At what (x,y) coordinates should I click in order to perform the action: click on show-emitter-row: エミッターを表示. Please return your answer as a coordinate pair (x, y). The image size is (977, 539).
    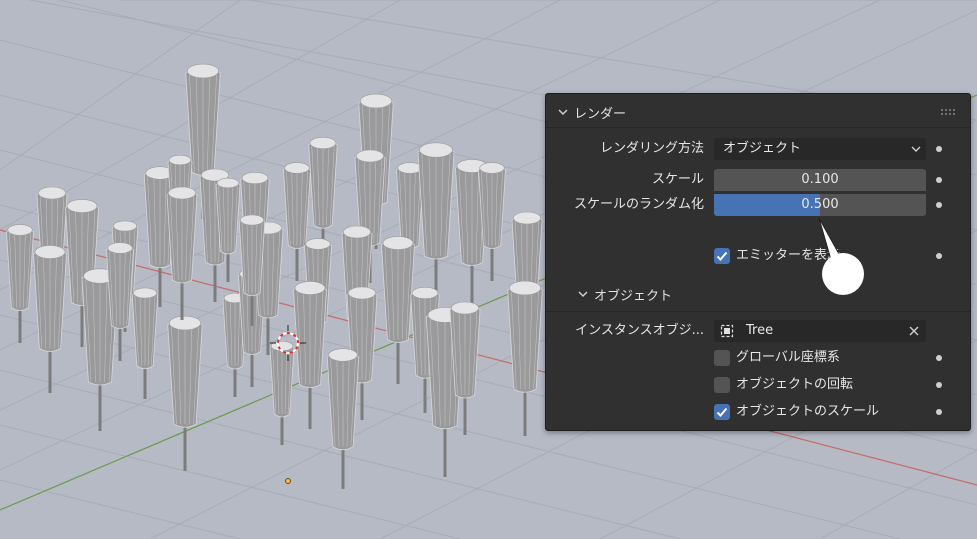
    Looking at the image, I should click on (758, 256).